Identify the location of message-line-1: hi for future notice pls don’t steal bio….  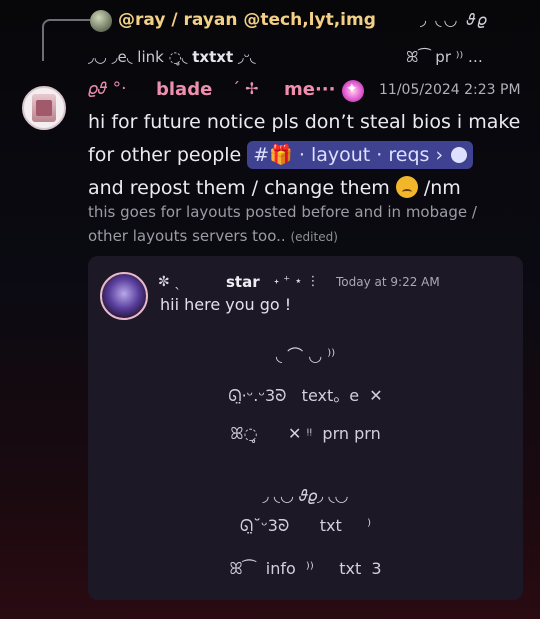
(304, 122).